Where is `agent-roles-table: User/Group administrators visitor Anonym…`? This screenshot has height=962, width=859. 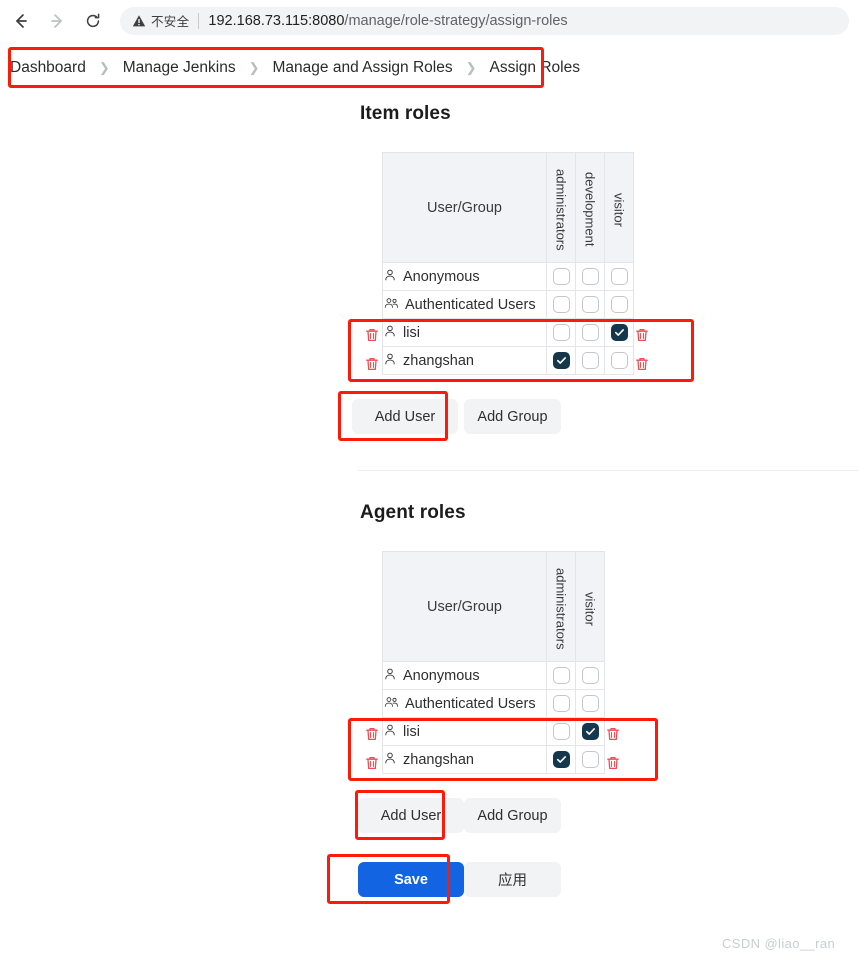 agent-roles-table: User/Group administrators visitor Anonym… is located at coordinates (493, 662).